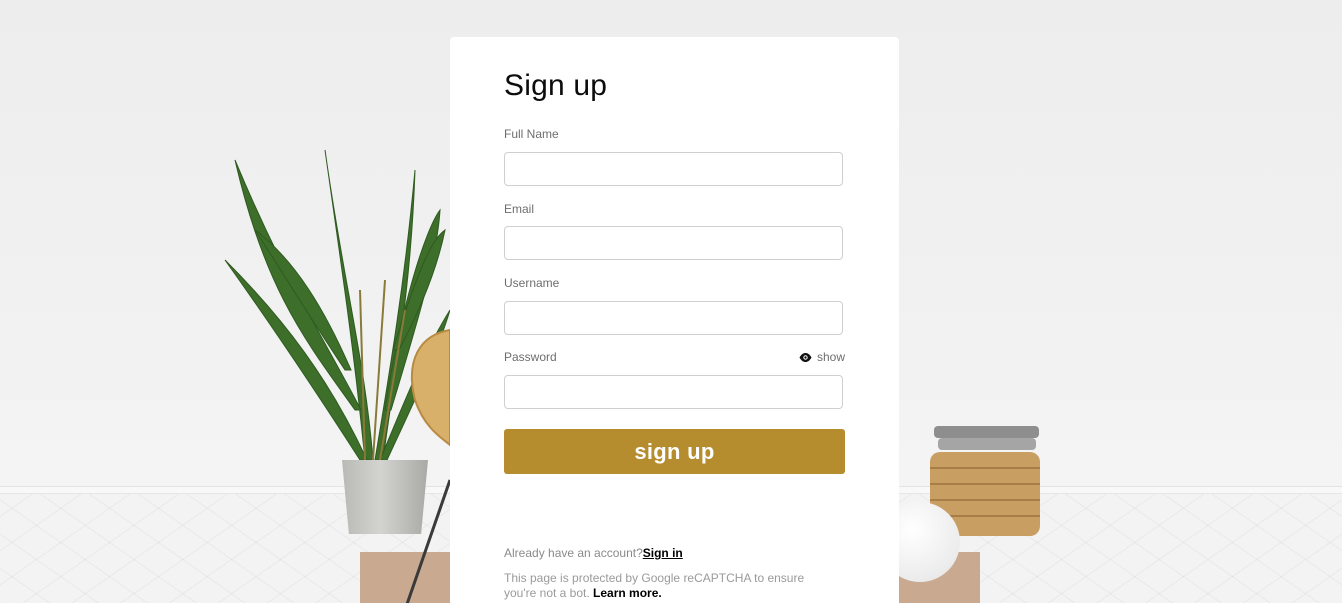  What do you see at coordinates (531, 134) in the screenshot?
I see `full-name-label: Full Name` at bounding box center [531, 134].